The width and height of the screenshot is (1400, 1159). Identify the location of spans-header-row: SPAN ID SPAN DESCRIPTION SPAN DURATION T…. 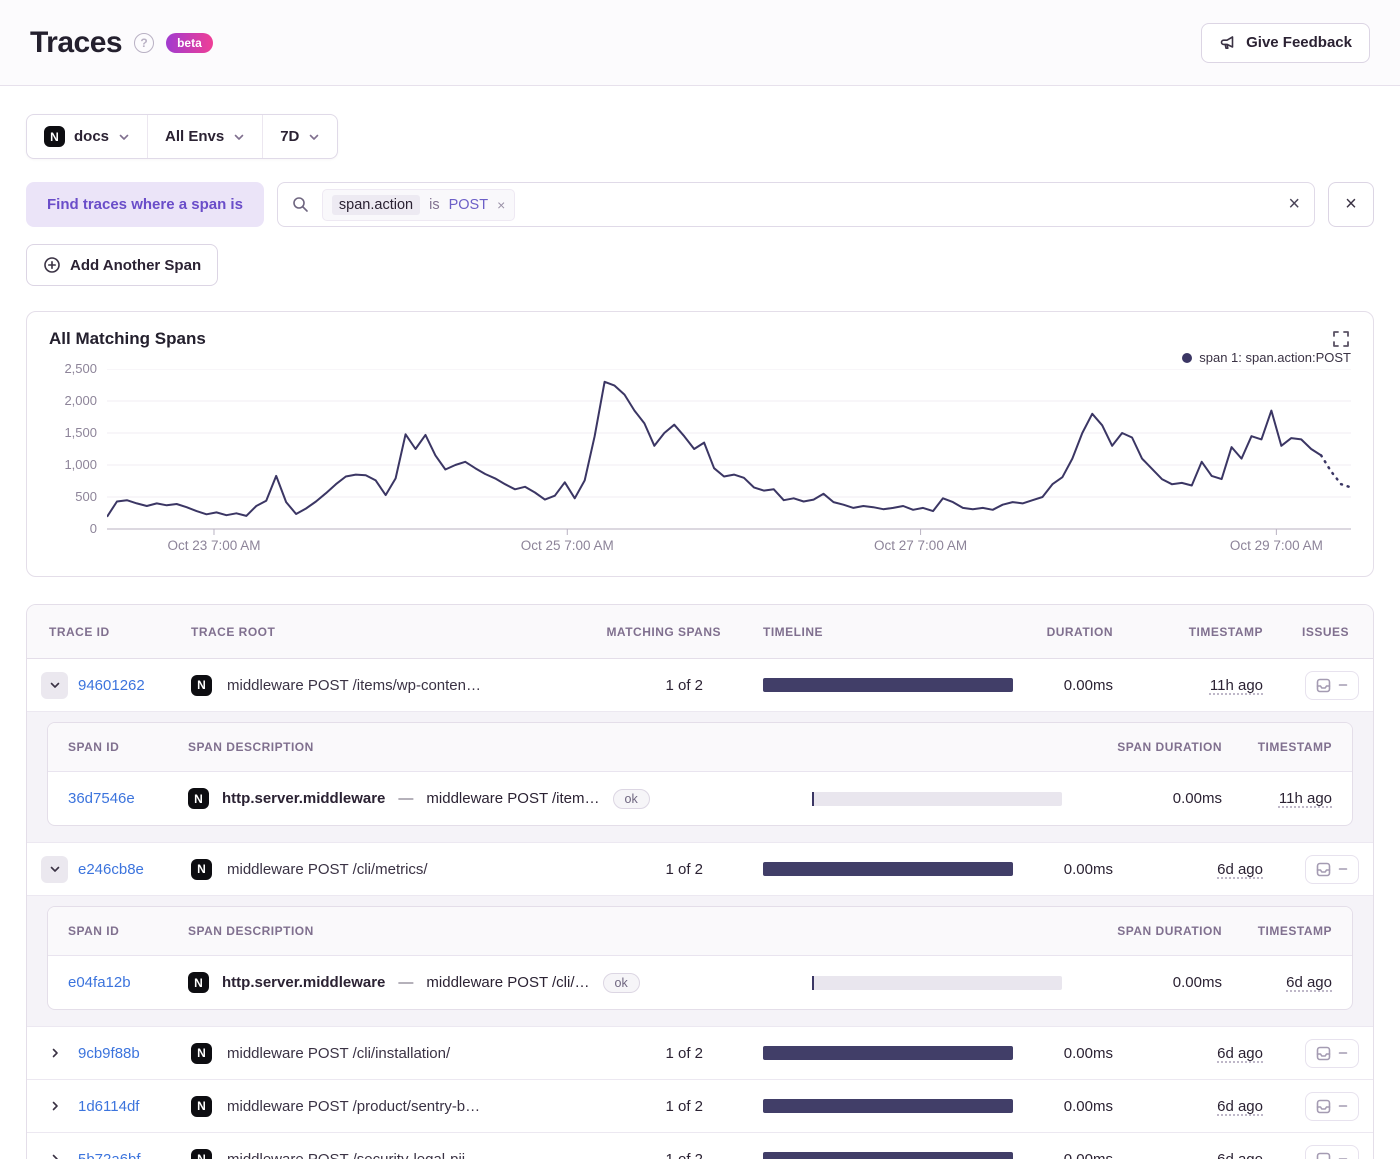
(700, 931).